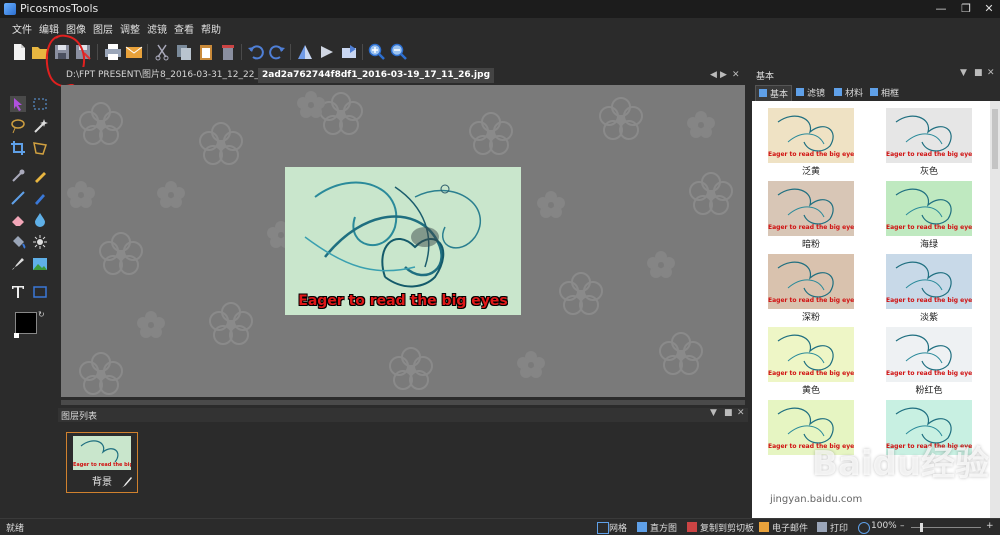  What do you see at coordinates (884, 526) in the screenshot?
I see `zoom-level: 100%` at bounding box center [884, 526].